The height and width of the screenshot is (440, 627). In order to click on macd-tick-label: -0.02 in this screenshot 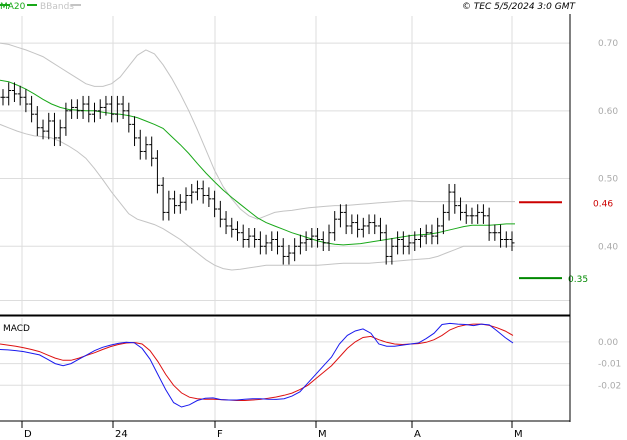, I will do `click(609, 386)`.